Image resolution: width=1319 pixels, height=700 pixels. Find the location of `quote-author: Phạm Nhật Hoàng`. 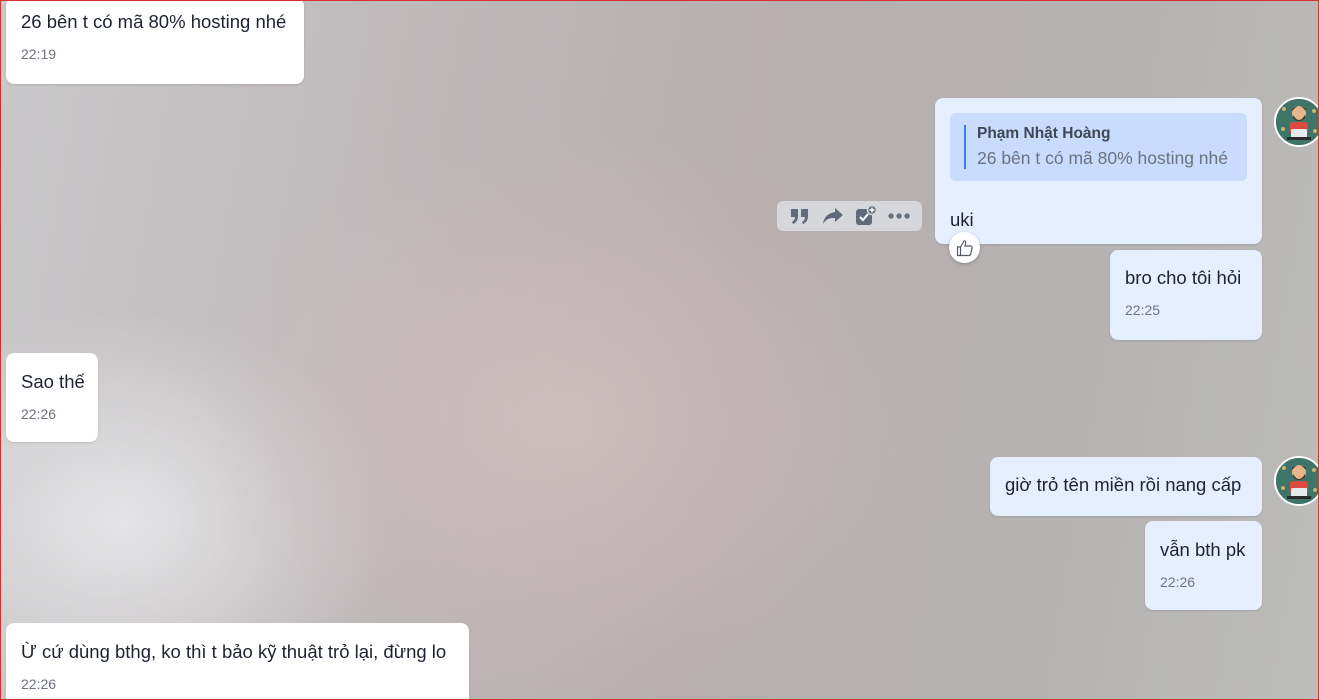

quote-author: Phạm Nhật Hoàng is located at coordinates (1044, 133).